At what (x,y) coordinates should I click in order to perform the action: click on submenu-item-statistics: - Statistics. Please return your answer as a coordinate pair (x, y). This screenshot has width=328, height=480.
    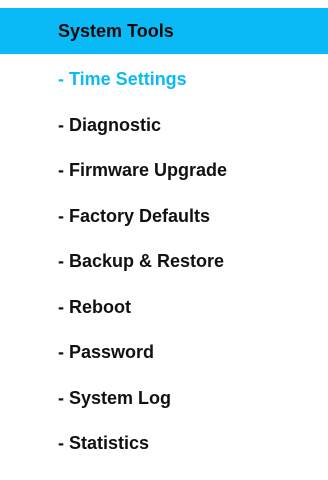
    Looking at the image, I should click on (164, 444).